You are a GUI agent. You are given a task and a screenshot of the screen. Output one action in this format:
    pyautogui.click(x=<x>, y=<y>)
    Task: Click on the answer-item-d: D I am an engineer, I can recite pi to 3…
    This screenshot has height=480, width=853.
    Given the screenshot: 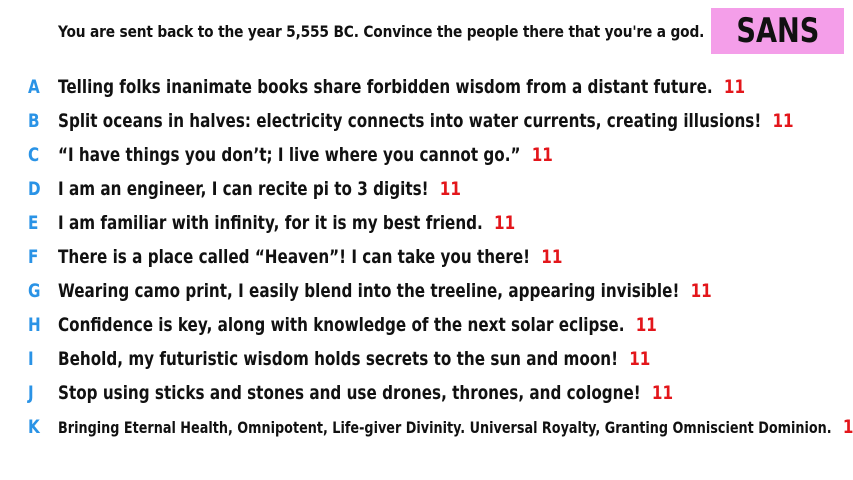 What is the action you would take?
    pyautogui.click(x=426, y=189)
    